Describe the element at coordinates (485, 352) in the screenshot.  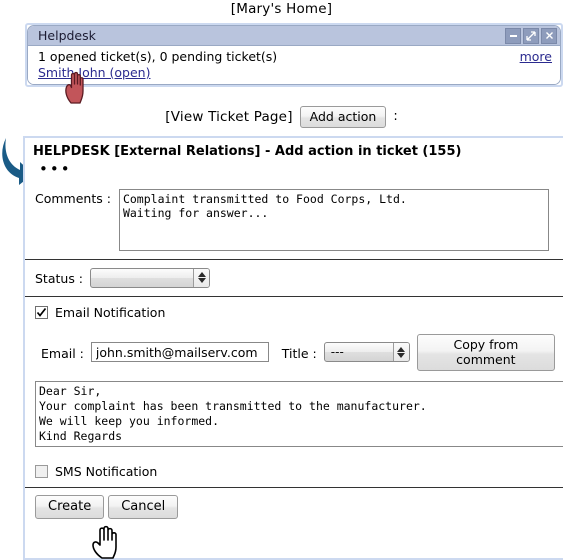
I see `copy-from-comment-button: Copy from comment` at that location.